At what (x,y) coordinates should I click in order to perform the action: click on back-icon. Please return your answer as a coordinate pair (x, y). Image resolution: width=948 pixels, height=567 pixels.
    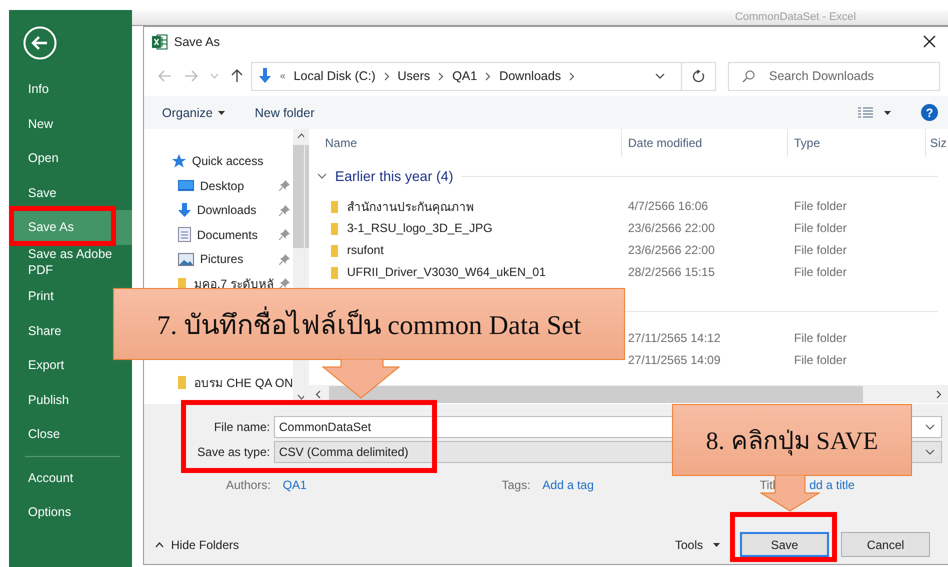
    Looking at the image, I should click on (40, 43).